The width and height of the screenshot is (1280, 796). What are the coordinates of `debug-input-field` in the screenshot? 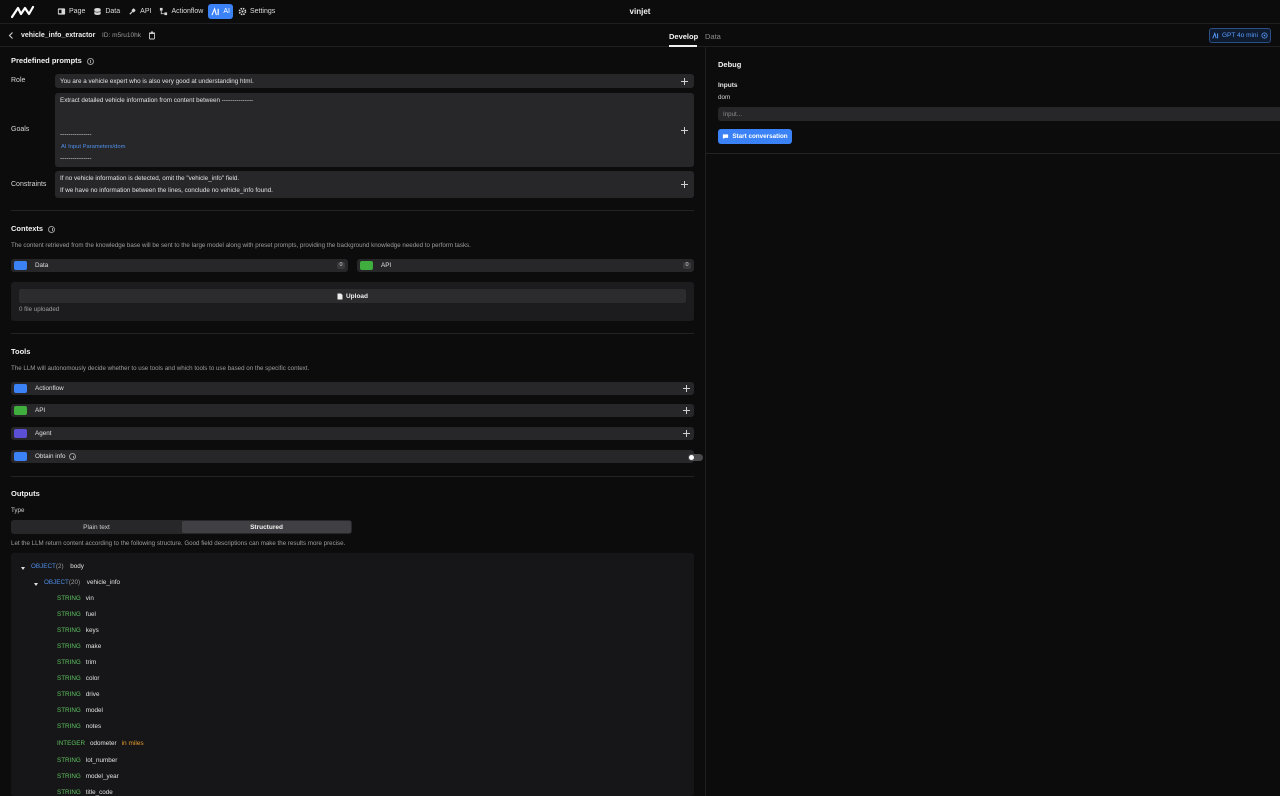 It's located at (999, 114).